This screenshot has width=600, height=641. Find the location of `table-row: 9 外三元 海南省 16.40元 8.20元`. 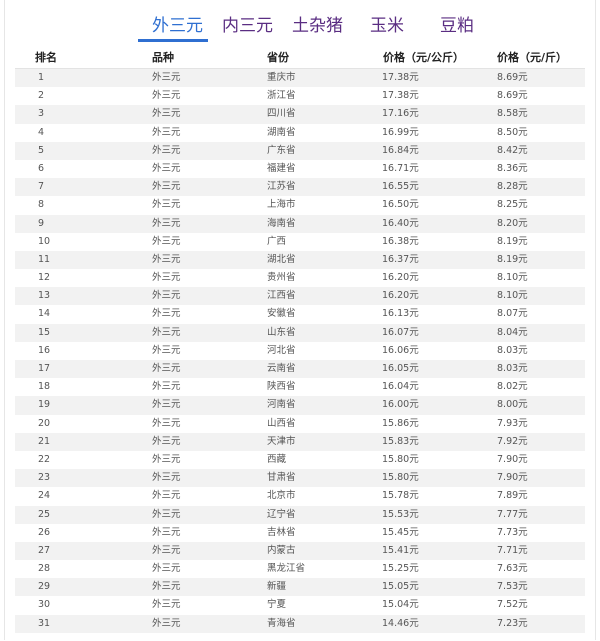

table-row: 9 外三元 海南省 16.40元 8.20元 is located at coordinates (300, 223).